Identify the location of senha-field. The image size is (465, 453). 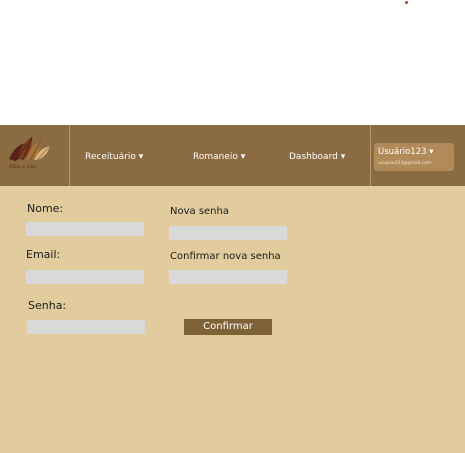
(86, 327).